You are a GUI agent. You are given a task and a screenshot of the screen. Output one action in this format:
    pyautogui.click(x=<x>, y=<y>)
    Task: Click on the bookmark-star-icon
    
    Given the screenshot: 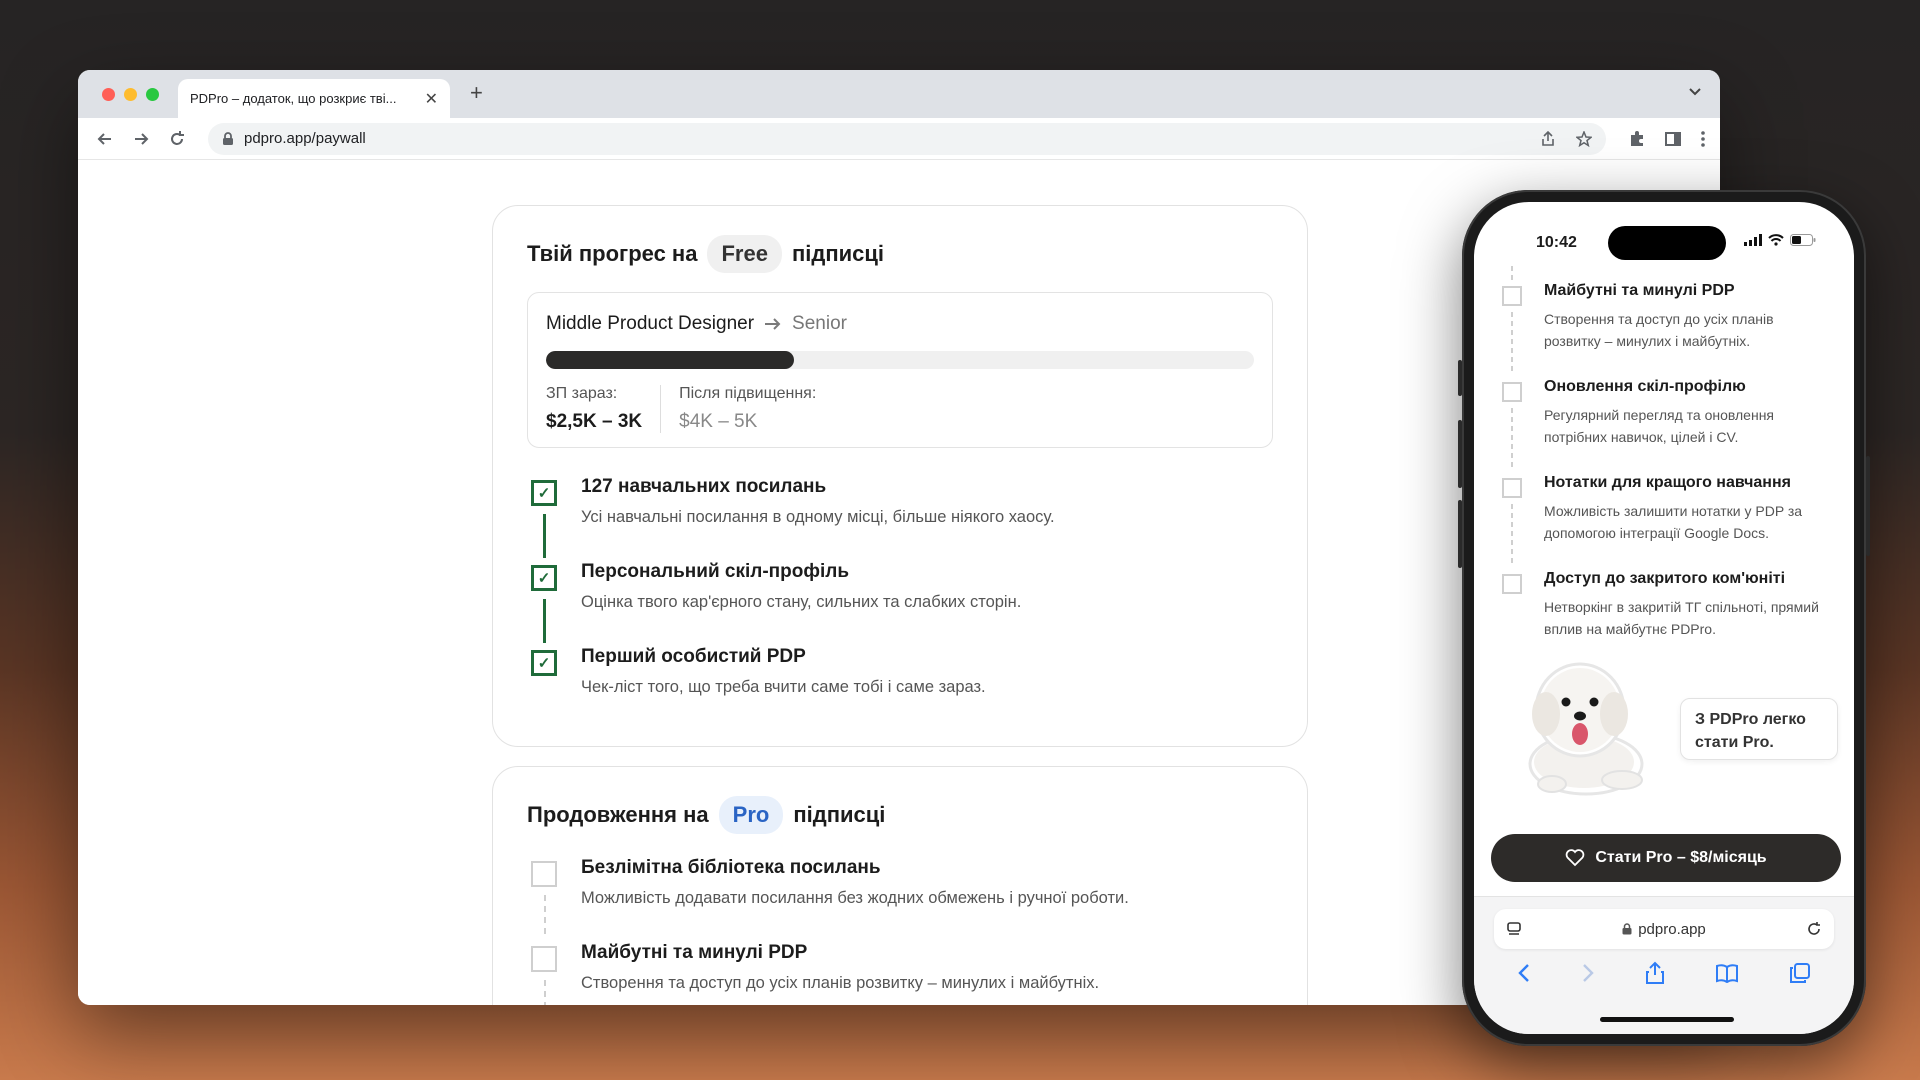 What is the action you would take?
    pyautogui.click(x=1584, y=138)
    